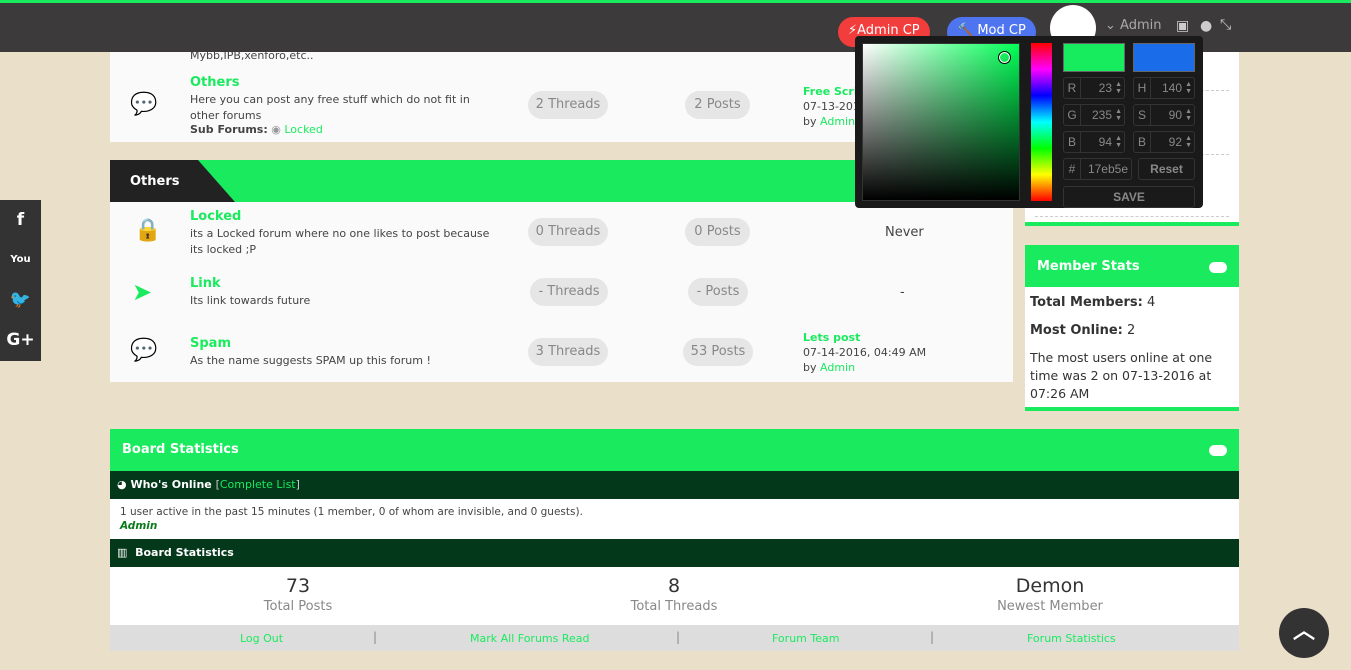 The image size is (1351, 670). I want to click on save-button: SAVE, so click(1129, 197).